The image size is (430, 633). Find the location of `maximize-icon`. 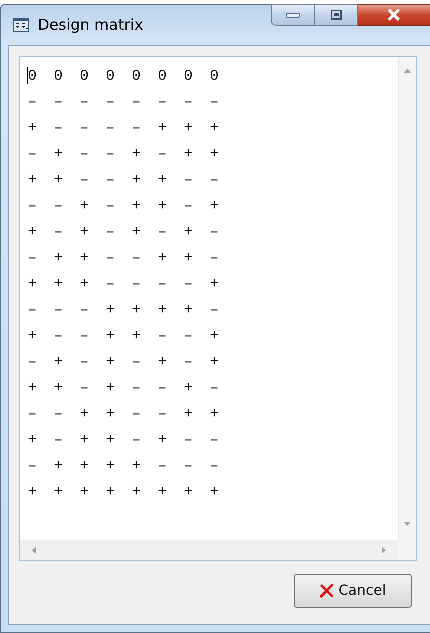

maximize-icon is located at coordinates (336, 15).